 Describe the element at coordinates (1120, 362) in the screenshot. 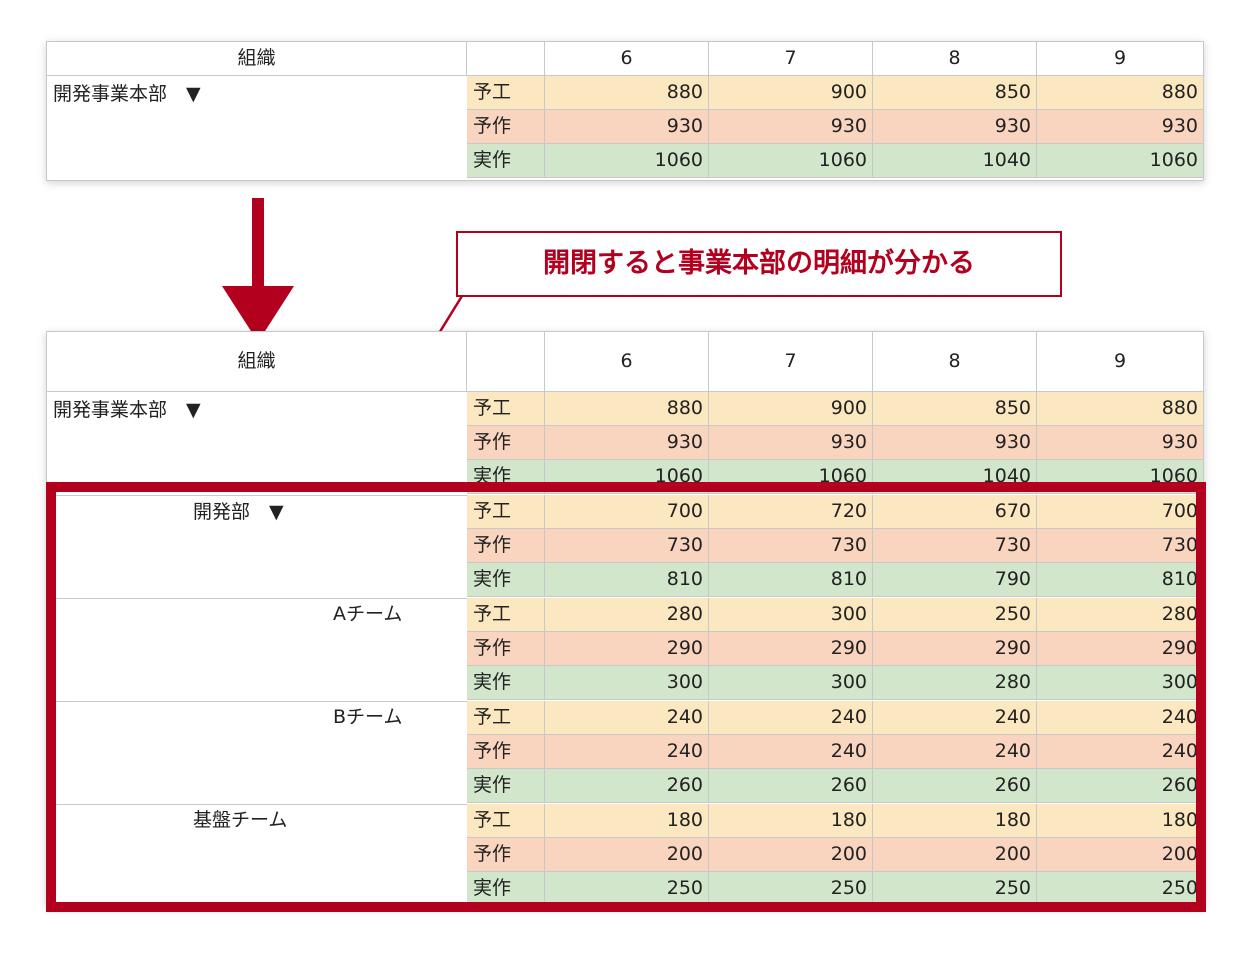

I see `header-month: 9` at that location.